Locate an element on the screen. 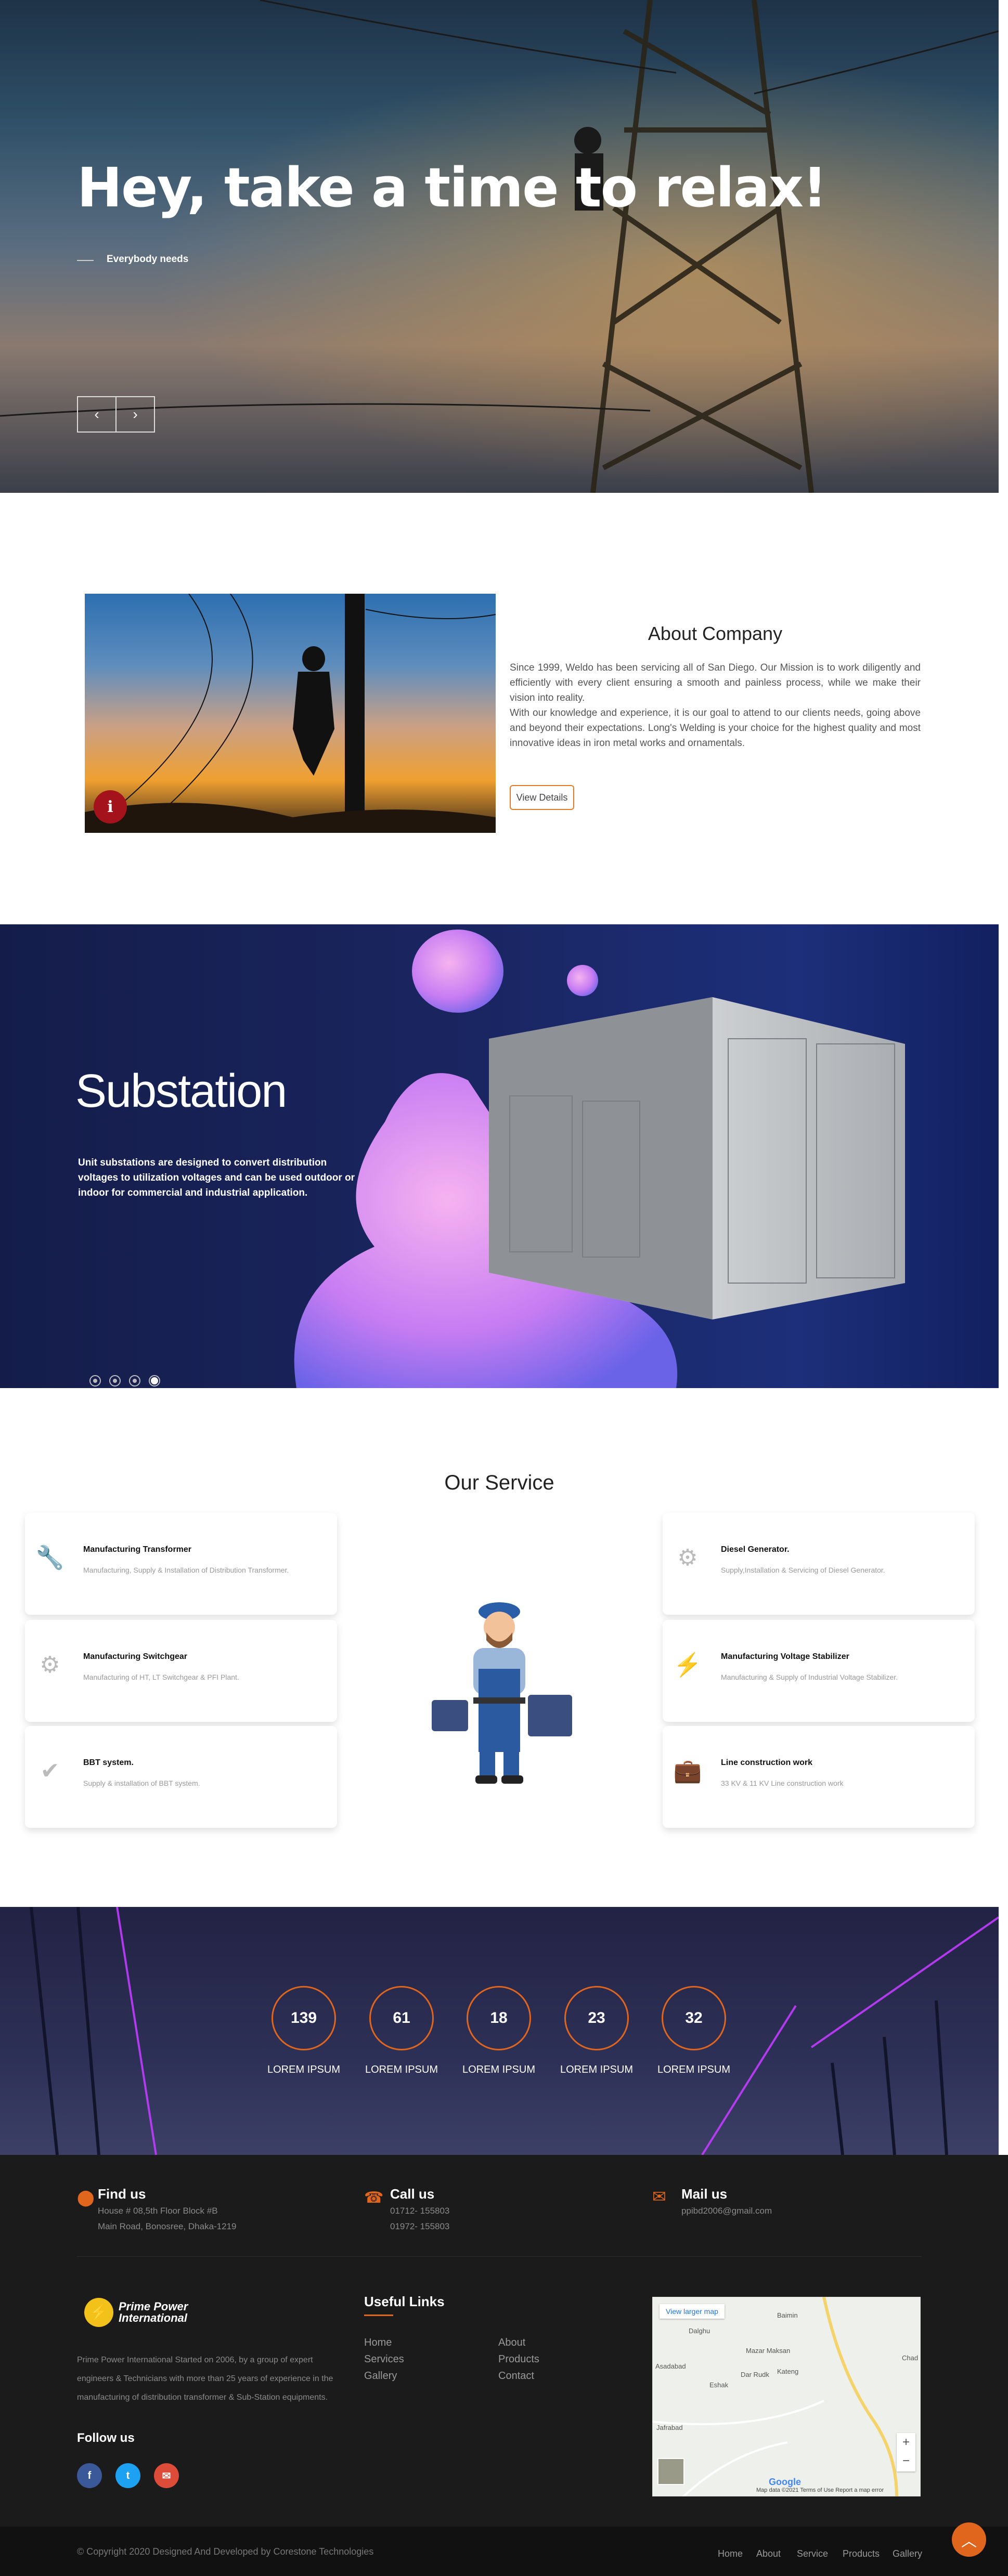  gear-icon: ⚙ is located at coordinates (50, 1665).